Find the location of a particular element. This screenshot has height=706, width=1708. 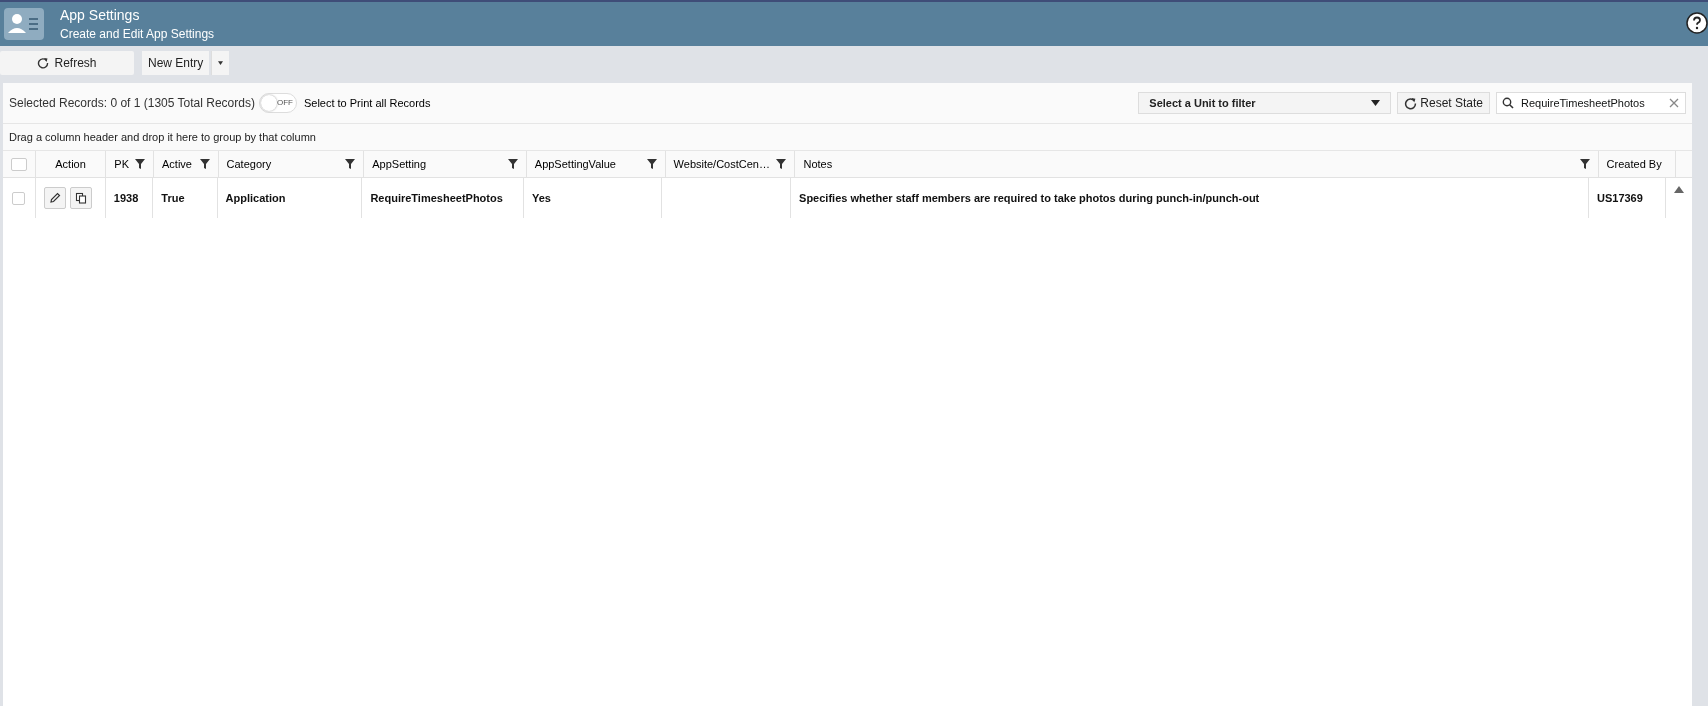

column-header: Created By is located at coordinates (1636, 164).